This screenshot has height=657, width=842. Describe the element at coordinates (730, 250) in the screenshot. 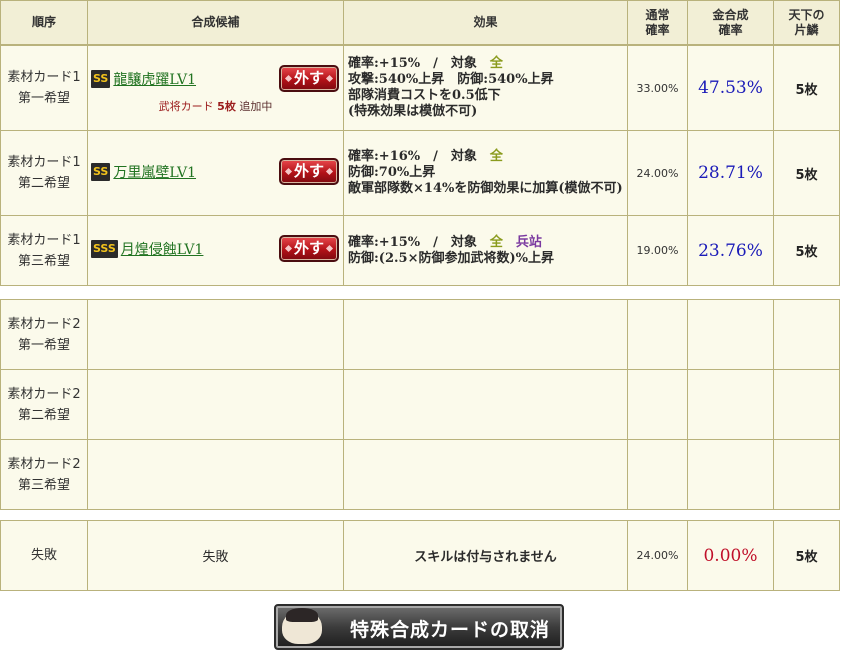

I see `gold-rate: 23.76%` at that location.